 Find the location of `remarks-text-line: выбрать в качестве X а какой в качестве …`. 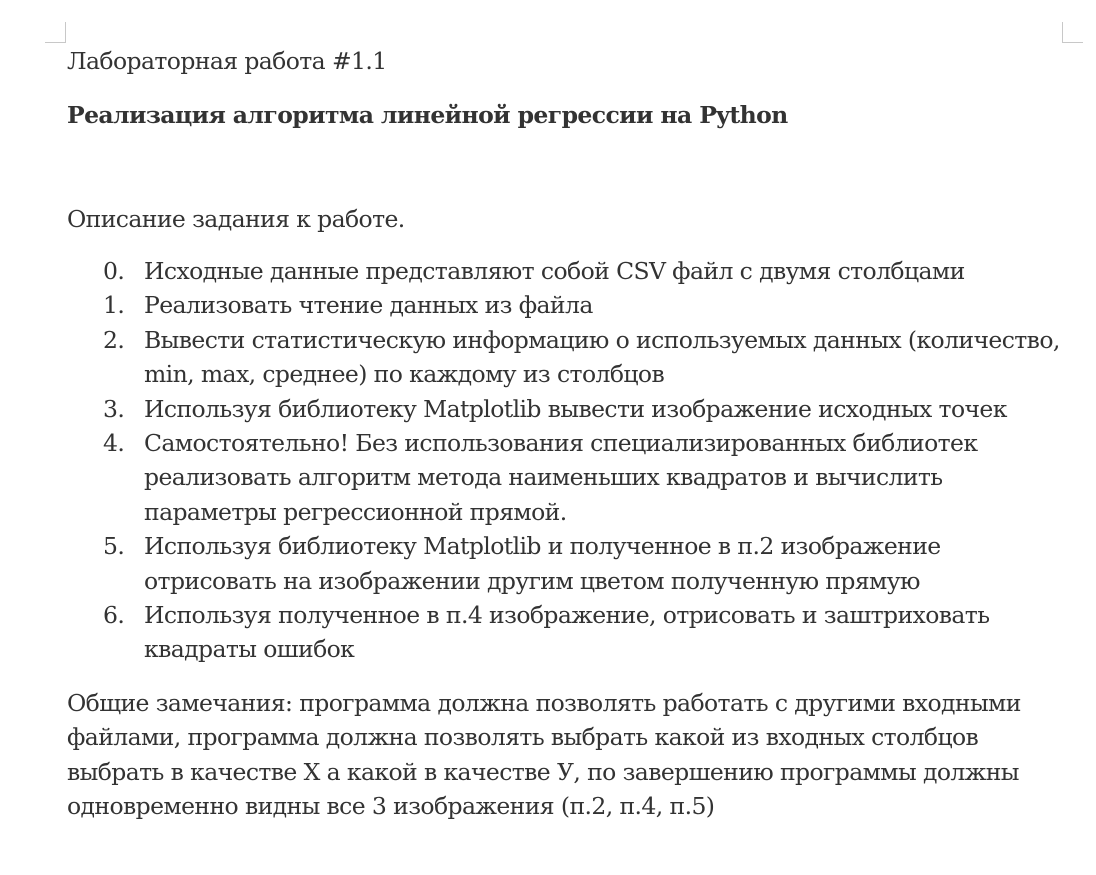

remarks-text-line: выбрать в качестве X а какой в качестве … is located at coordinates (543, 771).